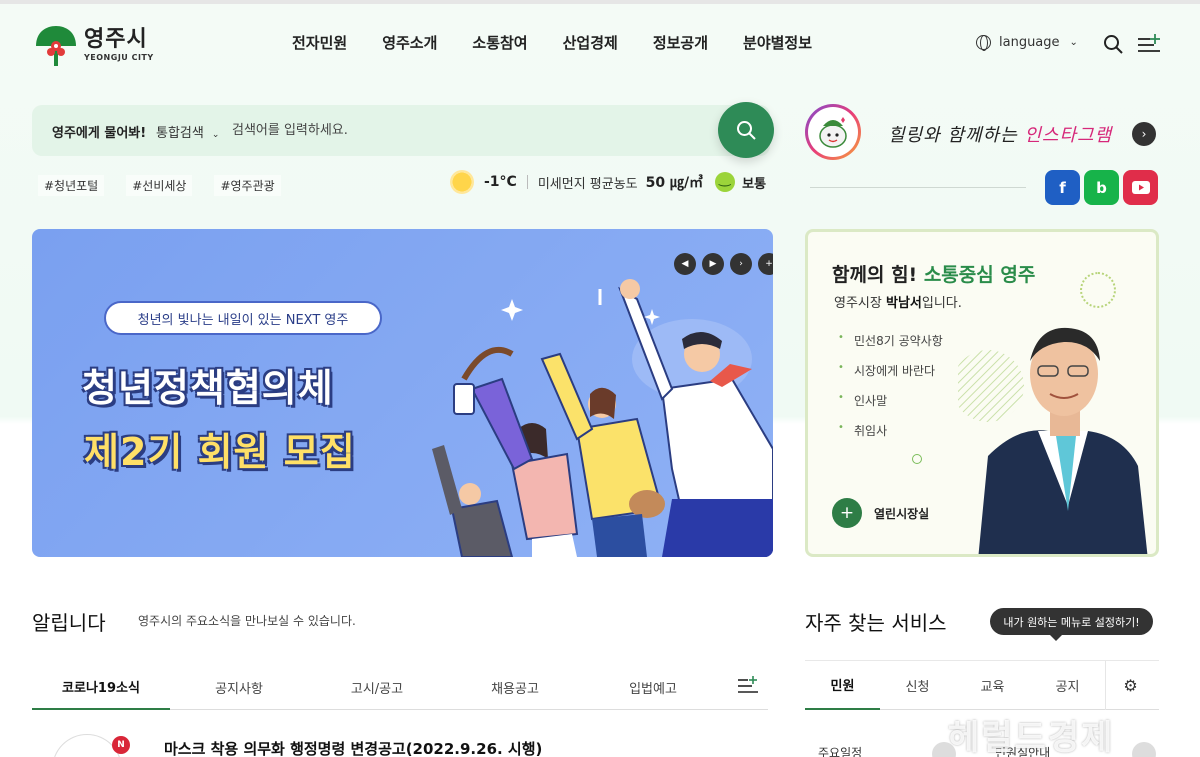 This screenshot has height=757, width=1200. I want to click on mayor-card-title: 함께의 힘! 소통중심 영주, so click(933, 273).